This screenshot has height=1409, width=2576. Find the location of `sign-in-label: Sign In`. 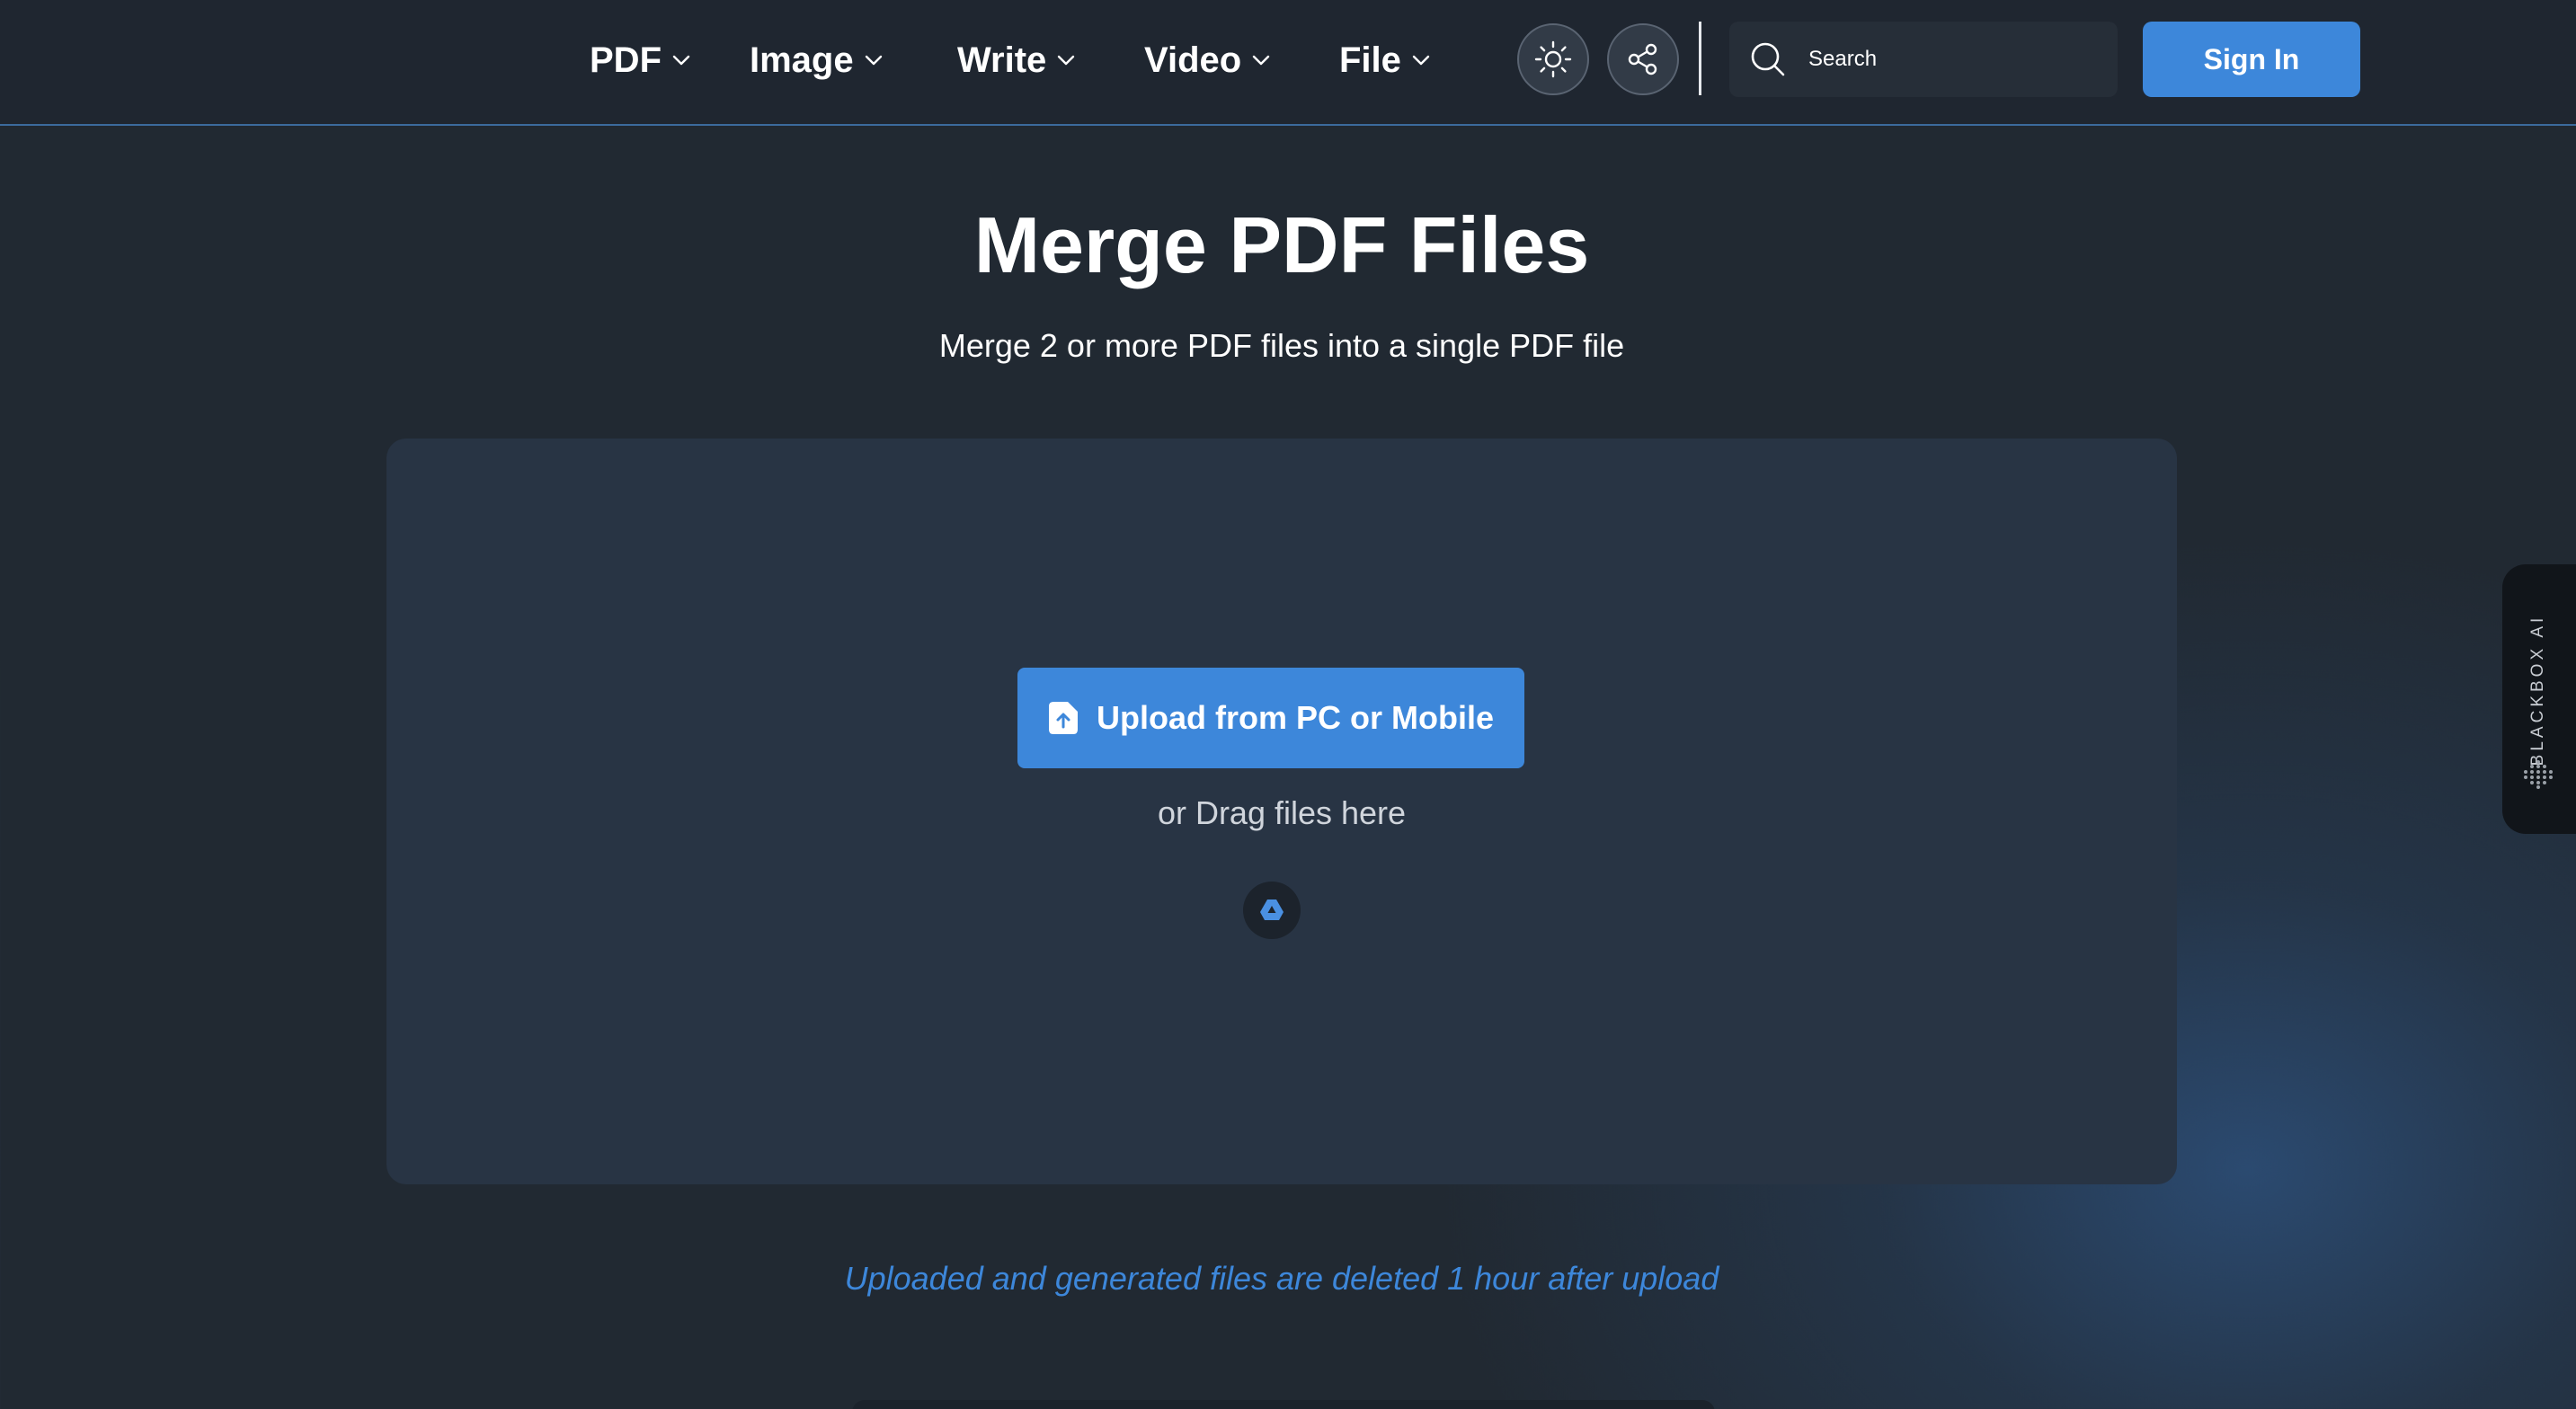

sign-in-label: Sign In is located at coordinates (2251, 59).